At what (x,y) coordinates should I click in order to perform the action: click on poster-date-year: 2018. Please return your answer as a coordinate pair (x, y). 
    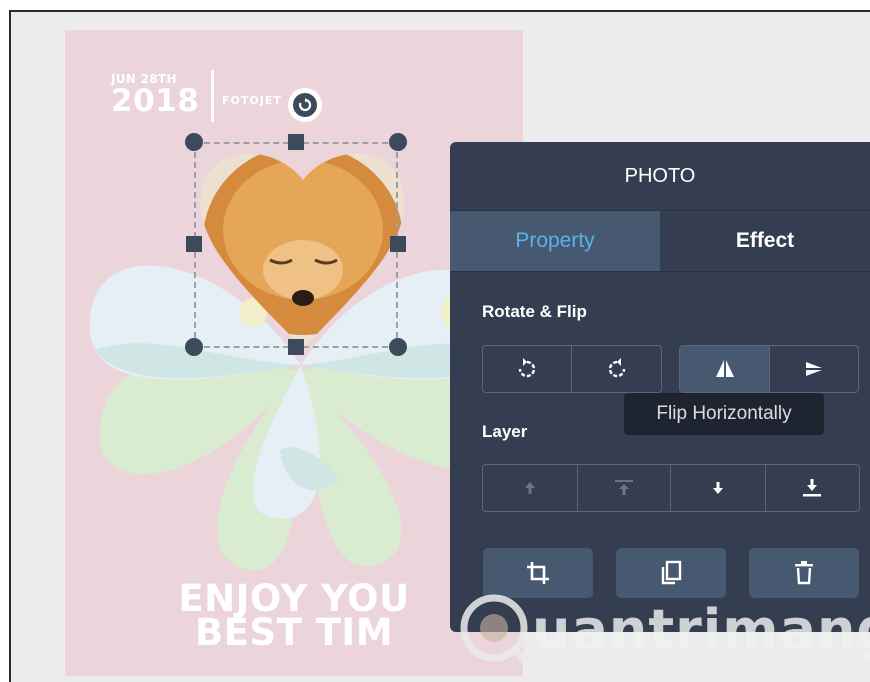
    Looking at the image, I should click on (155, 101).